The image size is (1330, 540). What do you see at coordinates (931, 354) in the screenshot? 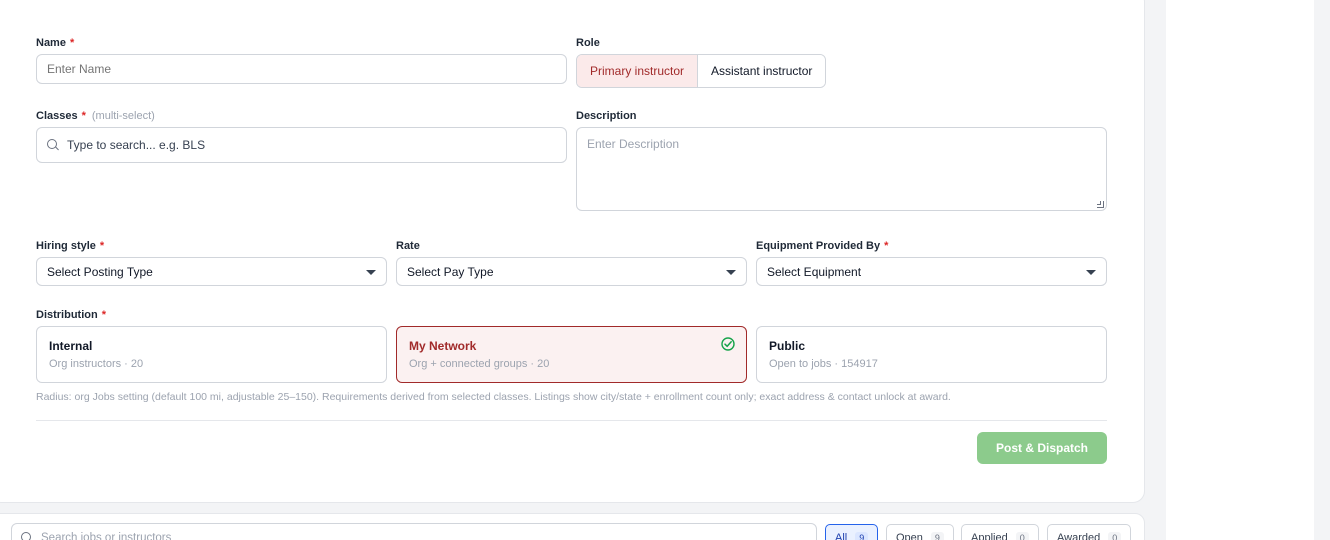
I see `distribution-option-public: Public Open to jobs · 154917` at bounding box center [931, 354].